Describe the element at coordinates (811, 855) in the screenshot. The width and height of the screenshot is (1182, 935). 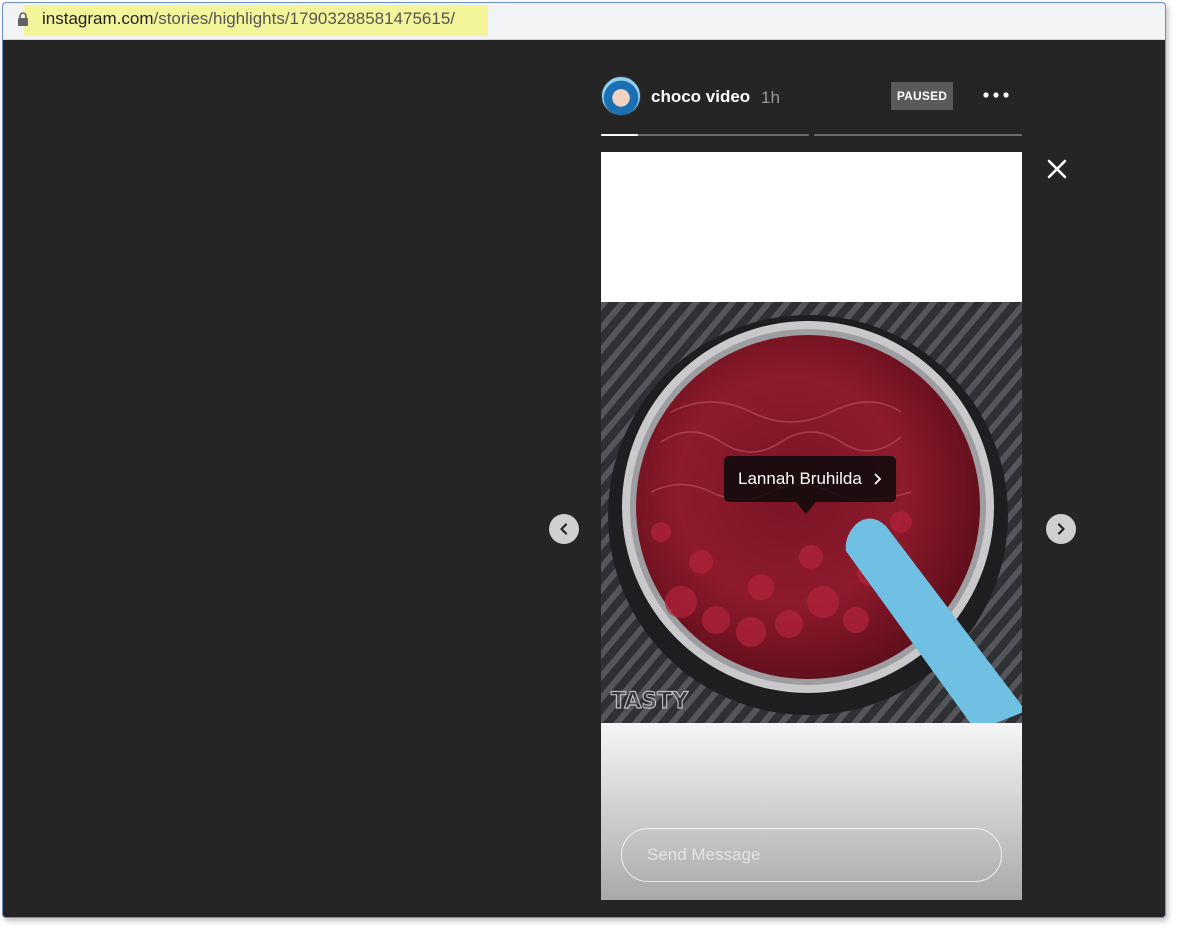
I see `send-message-input` at that location.